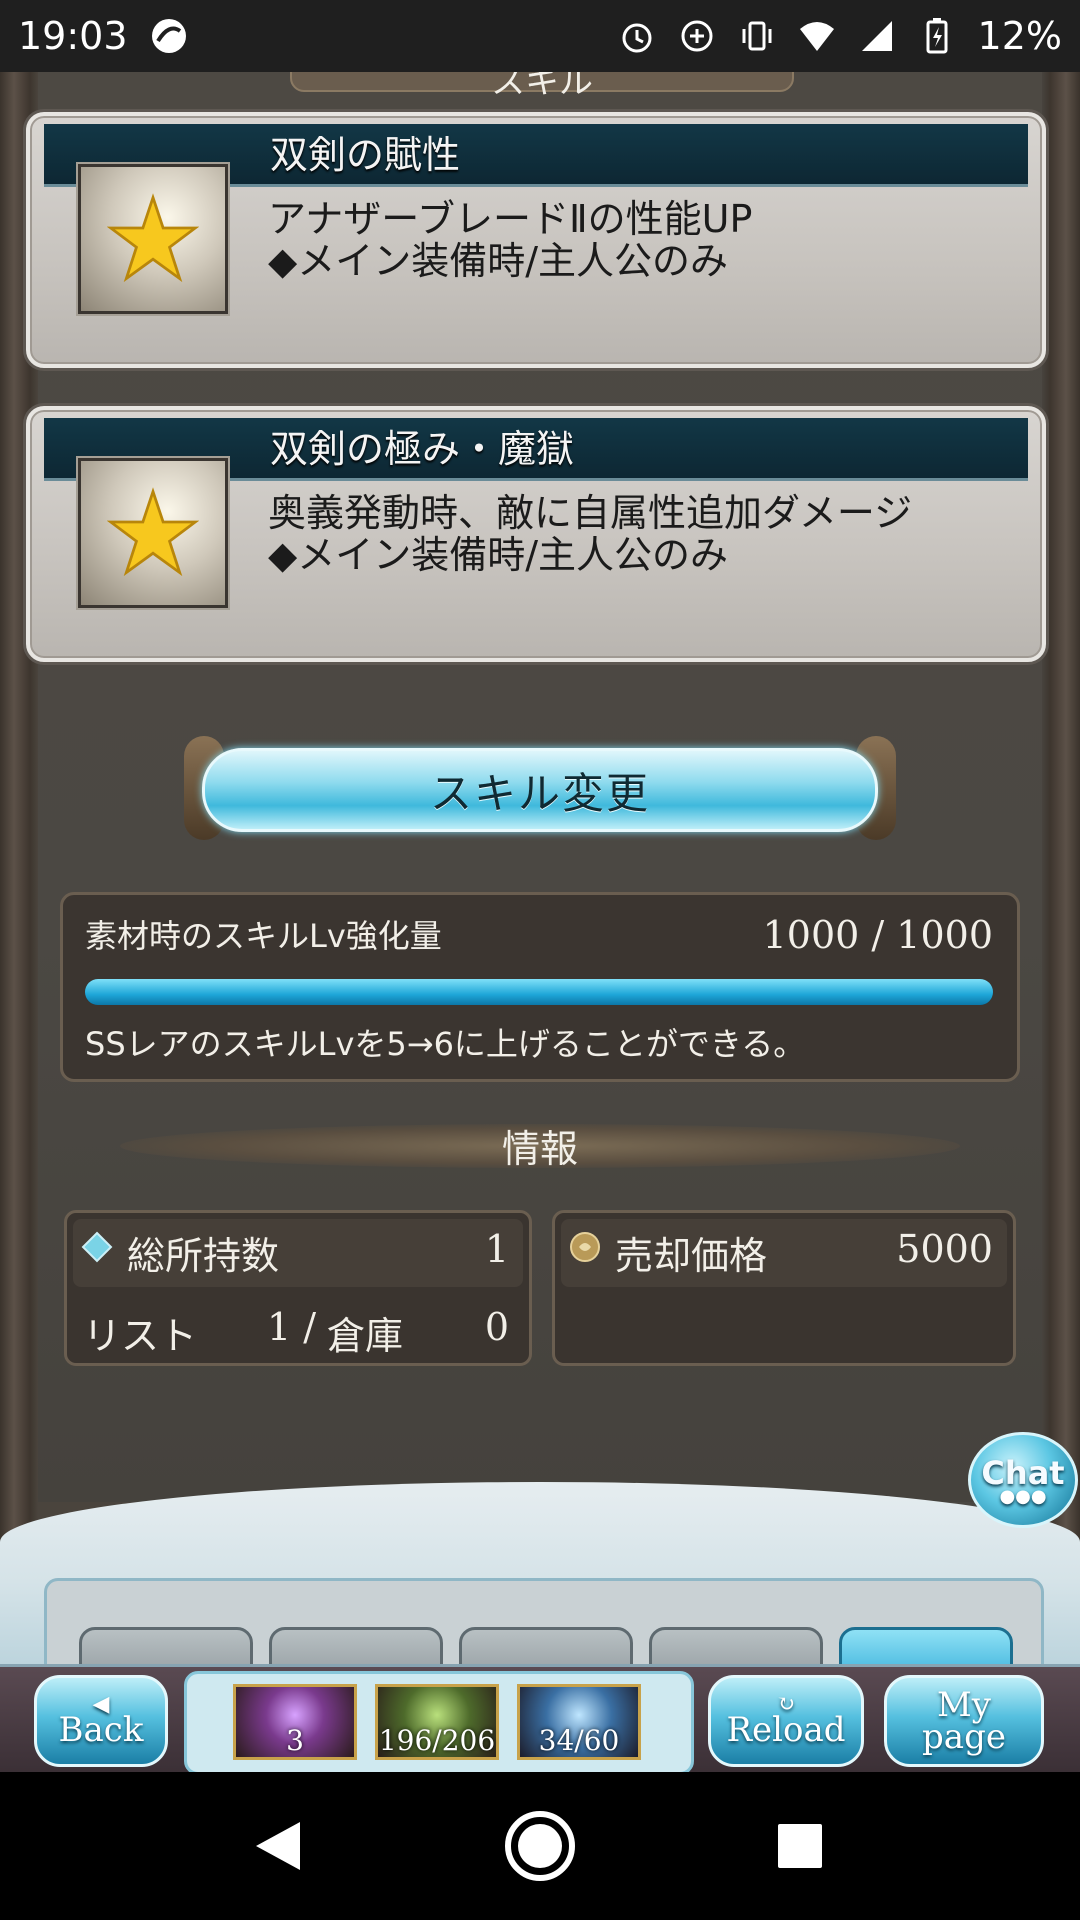 Image resolution: width=1080 pixels, height=1920 pixels. What do you see at coordinates (944, 1249) in the screenshot?
I see `sell-value: 5000` at bounding box center [944, 1249].